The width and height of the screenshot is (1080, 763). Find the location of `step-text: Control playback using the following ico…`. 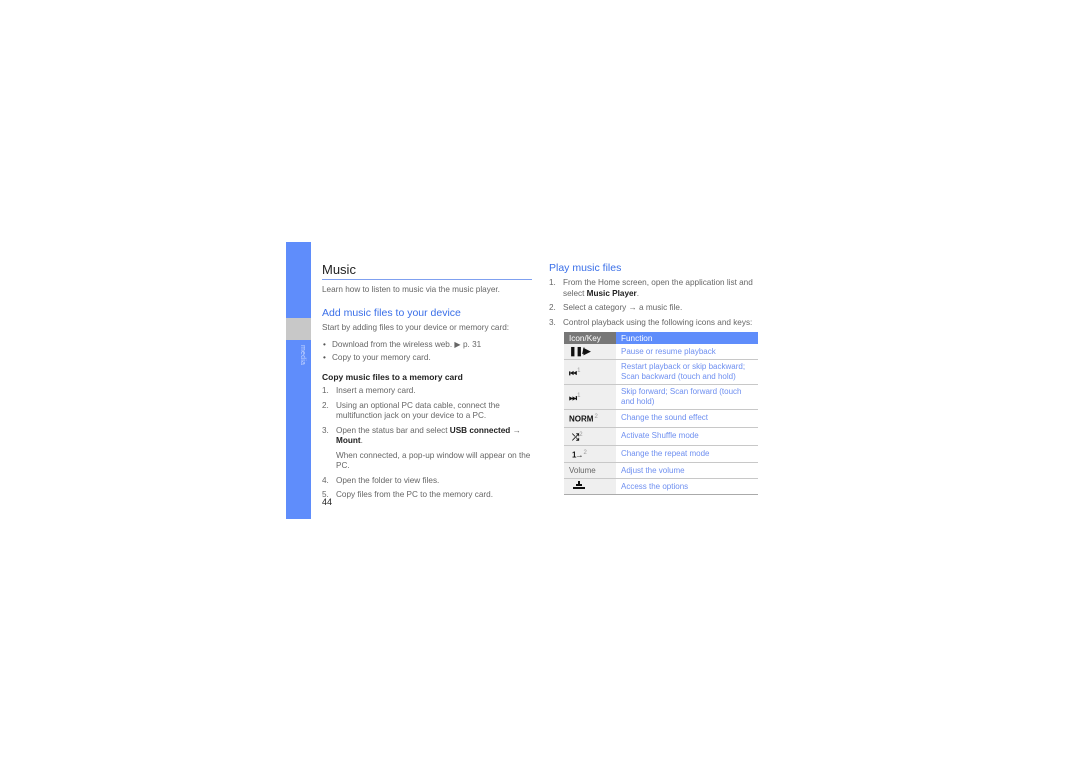

step-text: Control playback using the following ico… is located at coordinates (658, 322).